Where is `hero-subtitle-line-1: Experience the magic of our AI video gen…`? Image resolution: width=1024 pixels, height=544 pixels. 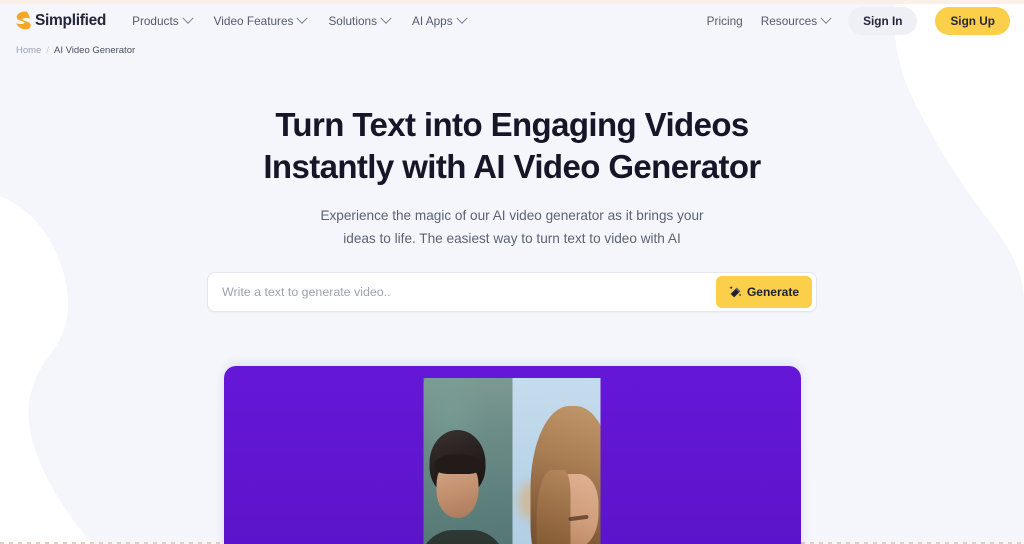 hero-subtitle-line-1: Experience the magic of our AI video gen… is located at coordinates (512, 215).